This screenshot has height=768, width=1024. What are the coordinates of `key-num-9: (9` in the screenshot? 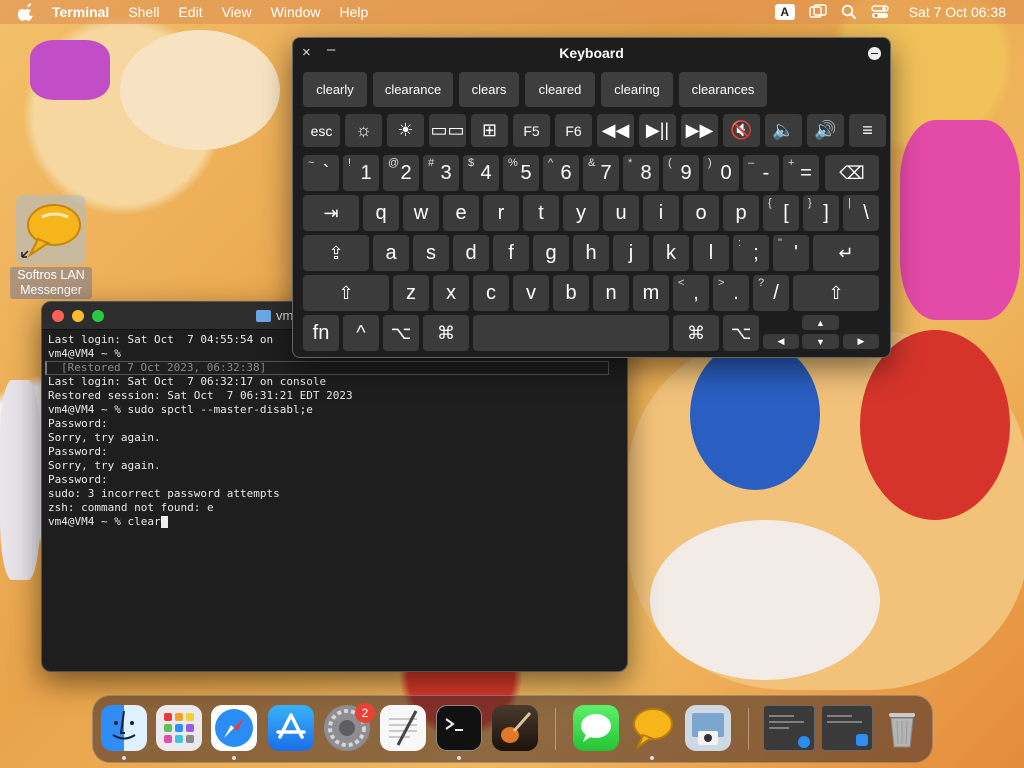 It's located at (681, 173).